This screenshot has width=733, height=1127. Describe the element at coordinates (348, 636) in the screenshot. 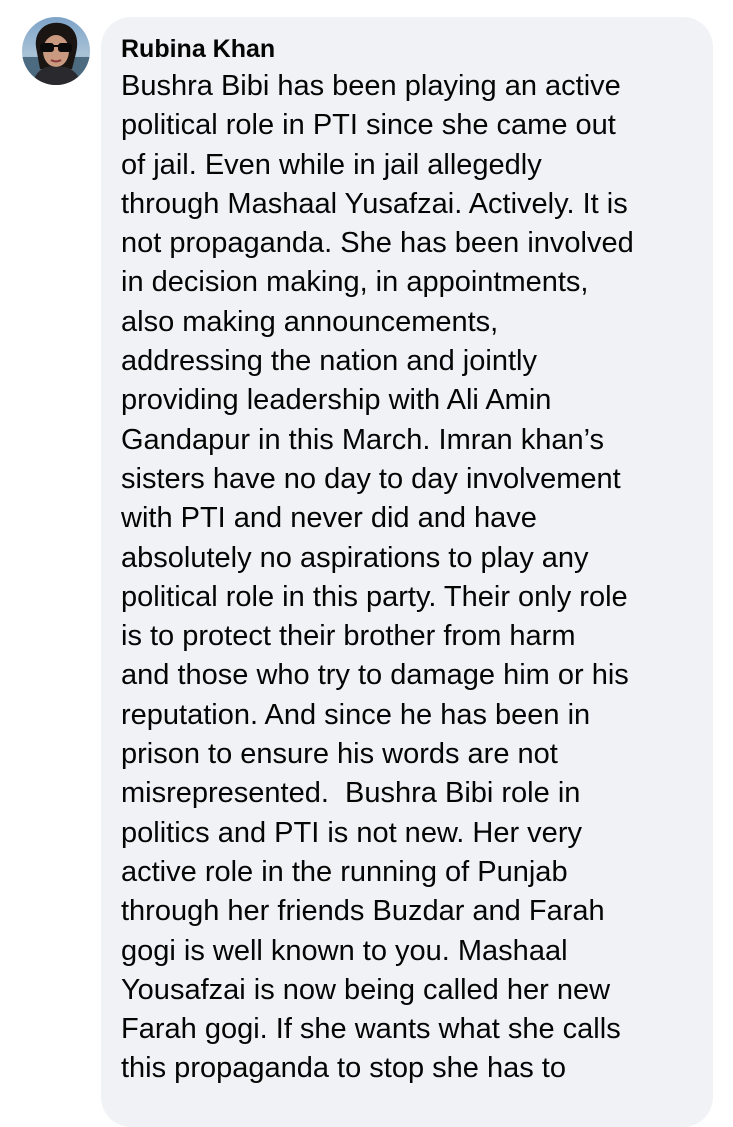

I see `comment-text-line: is to protect their brother from harm` at that location.